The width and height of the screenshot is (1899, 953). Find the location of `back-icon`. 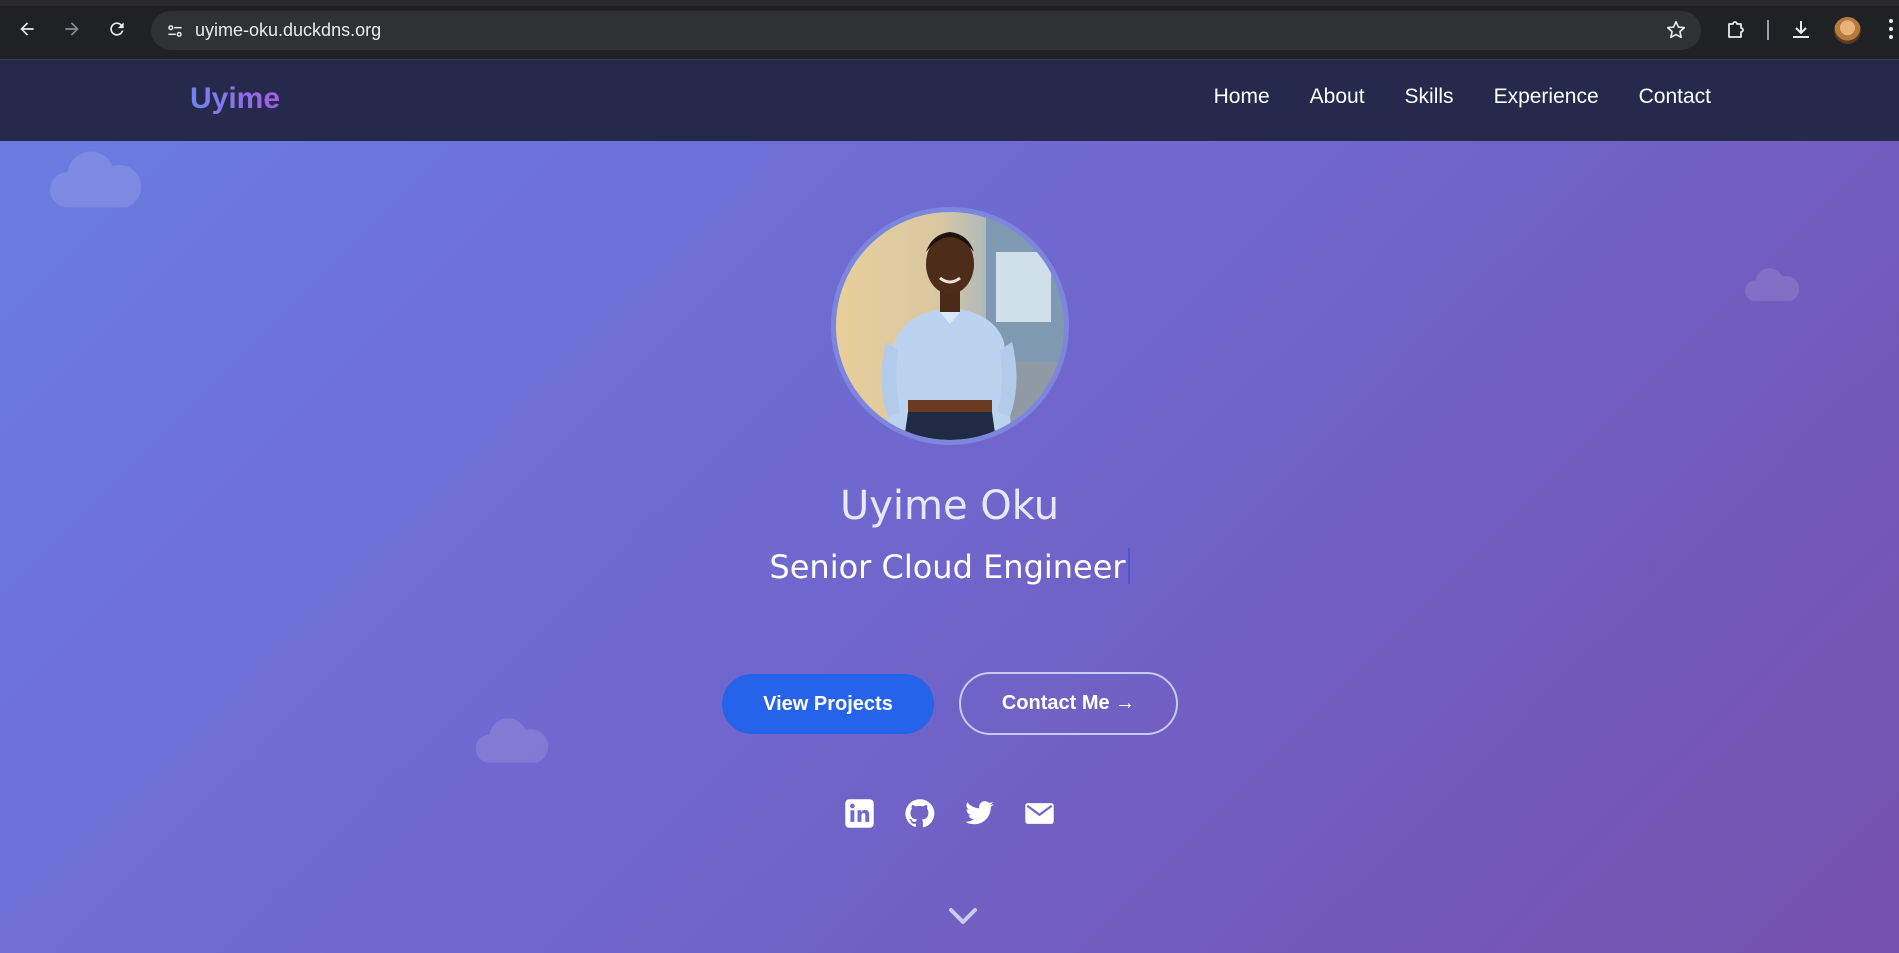

back-icon is located at coordinates (27, 29).